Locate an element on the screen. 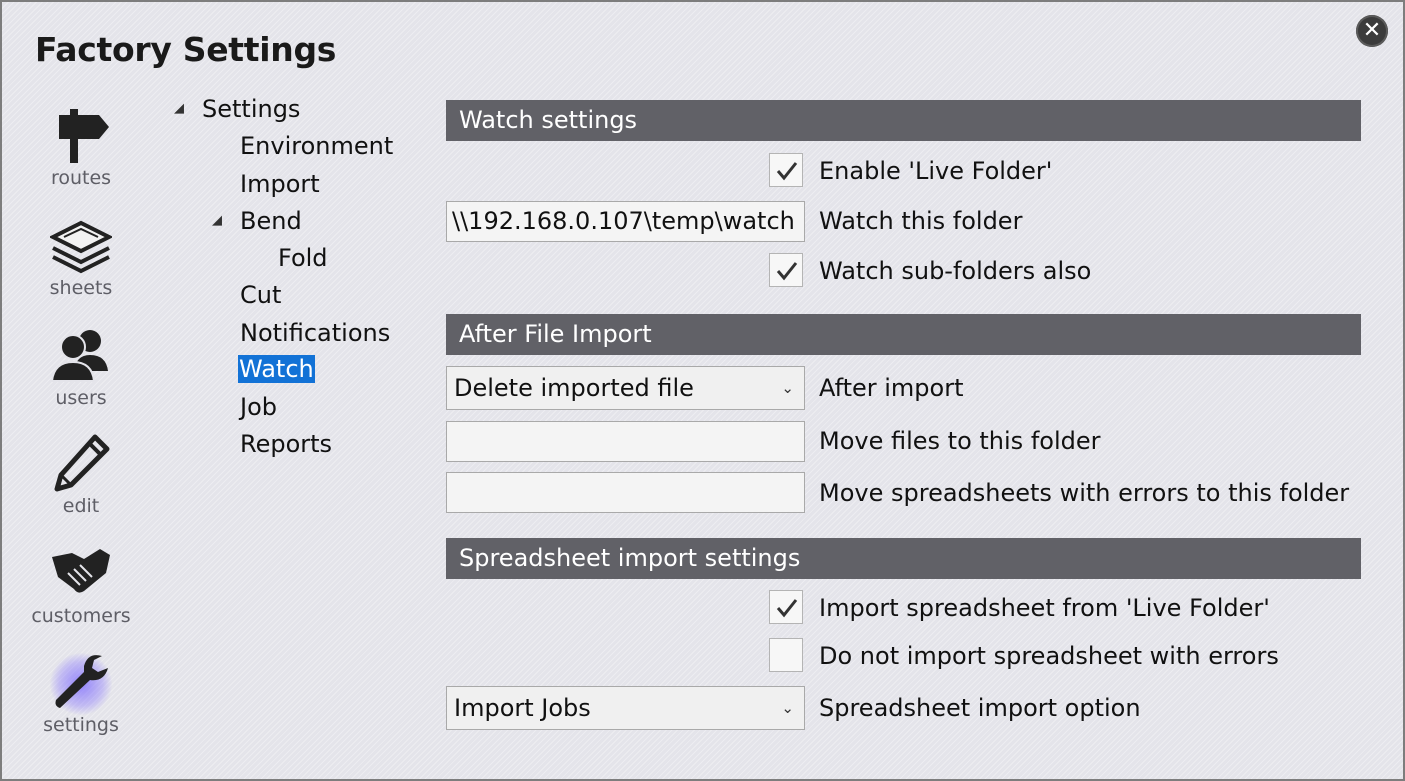 Image resolution: width=1405 pixels, height=781 pixels. skip-errors-label: Do not import spreadsheet with errors is located at coordinates (1049, 656).